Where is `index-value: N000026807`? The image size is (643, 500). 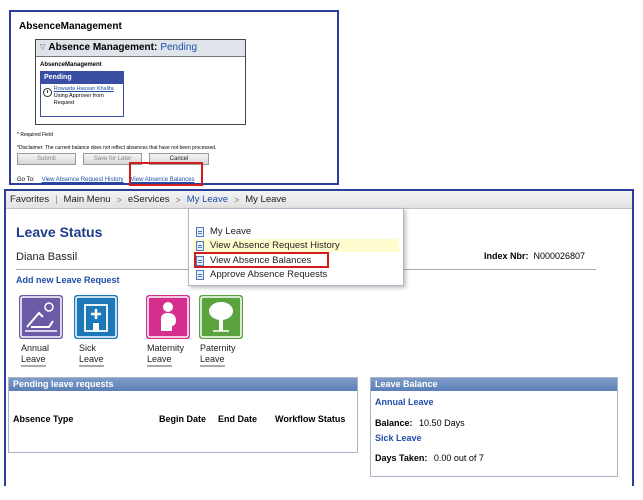 index-value: N000026807 is located at coordinates (559, 256).